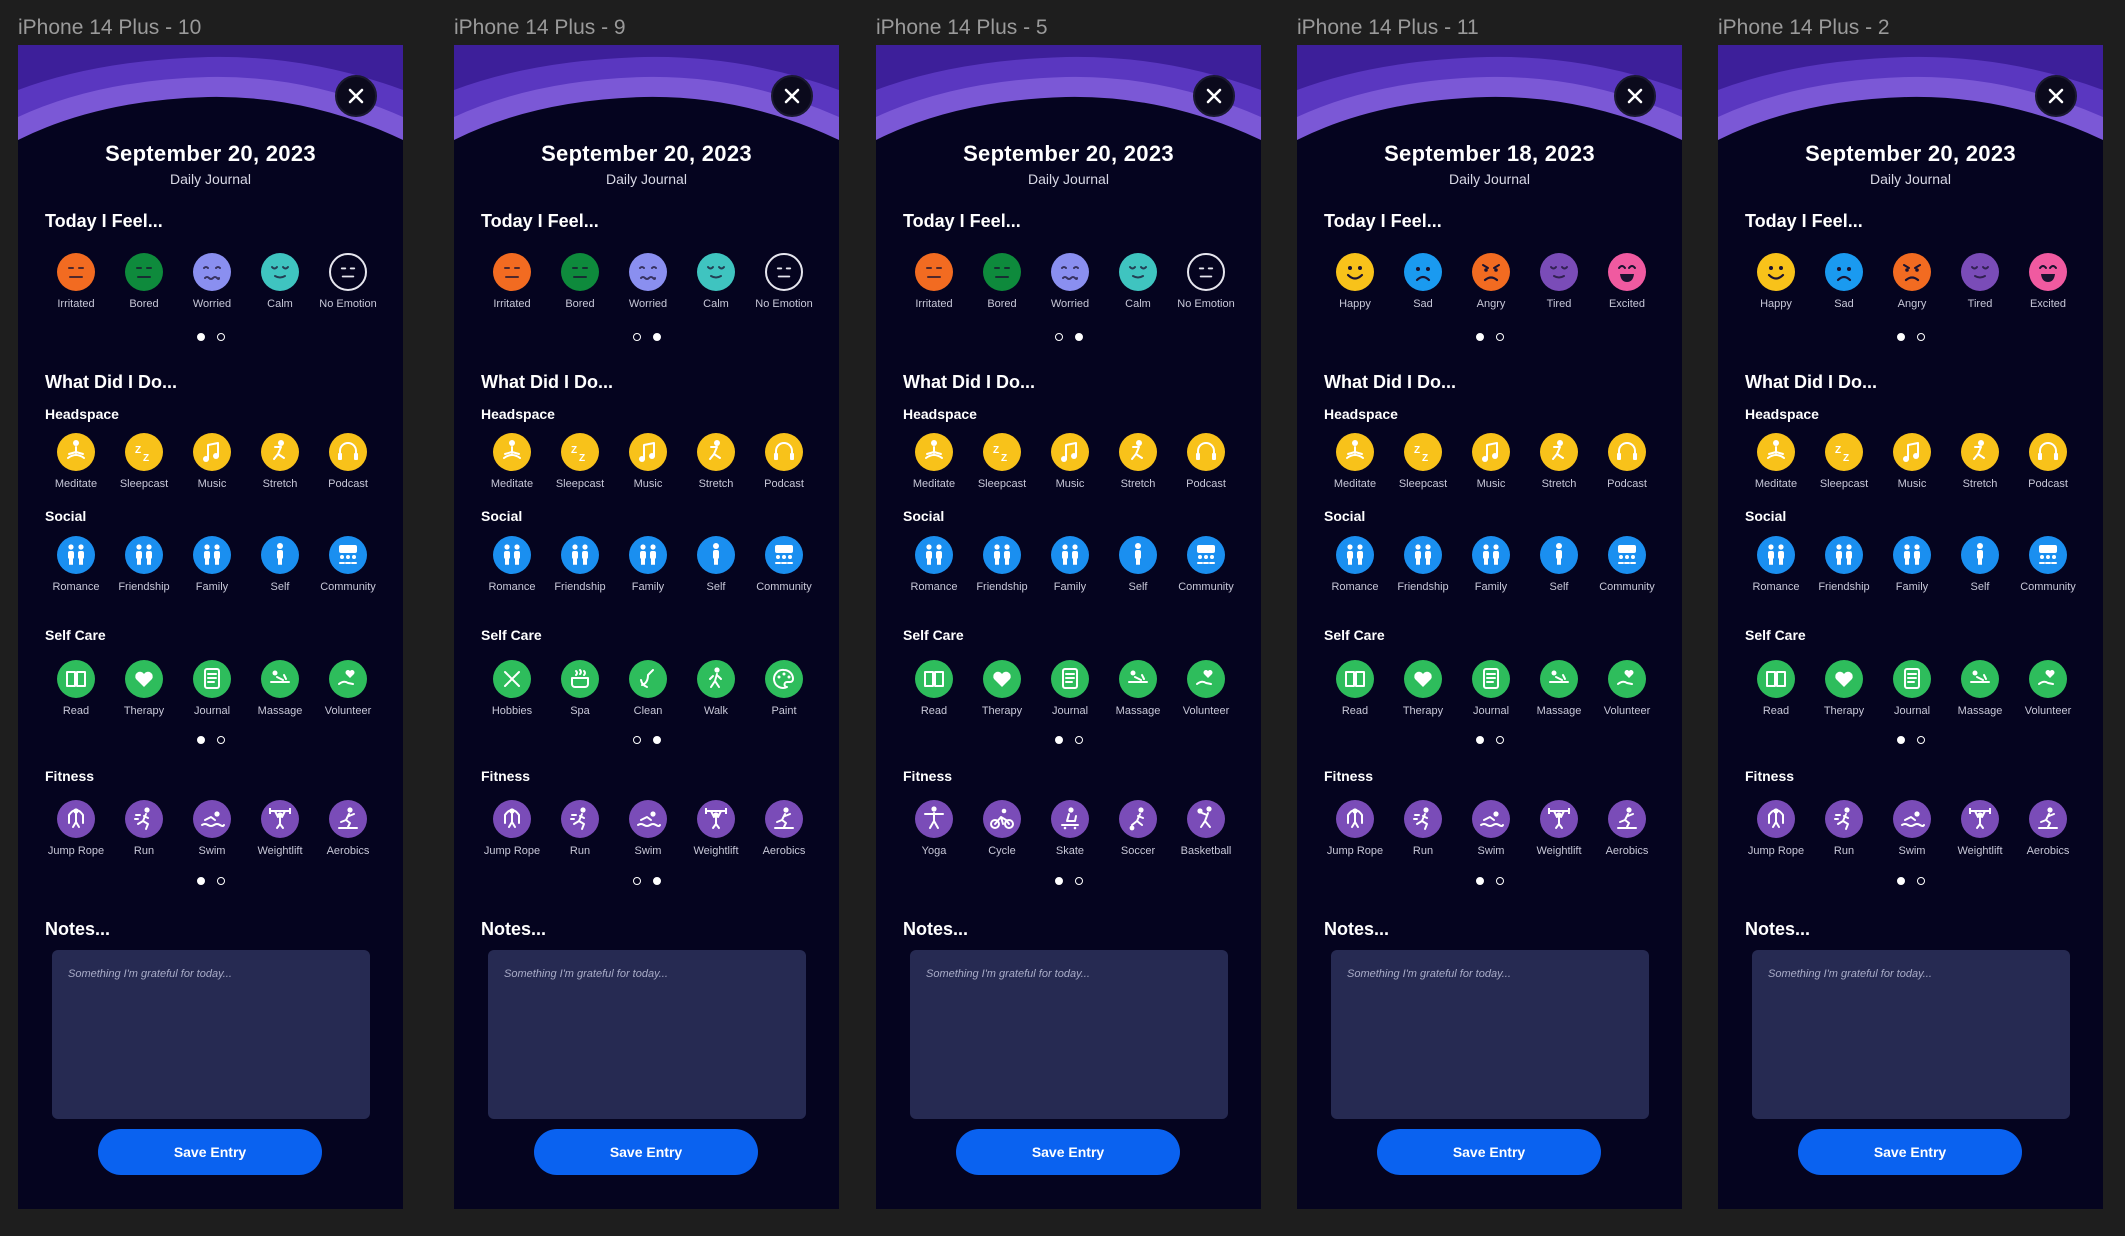 Image resolution: width=2125 pixels, height=1236 pixels. Describe the element at coordinates (784, 688) in the screenshot. I see `activity-option: Paint` at that location.